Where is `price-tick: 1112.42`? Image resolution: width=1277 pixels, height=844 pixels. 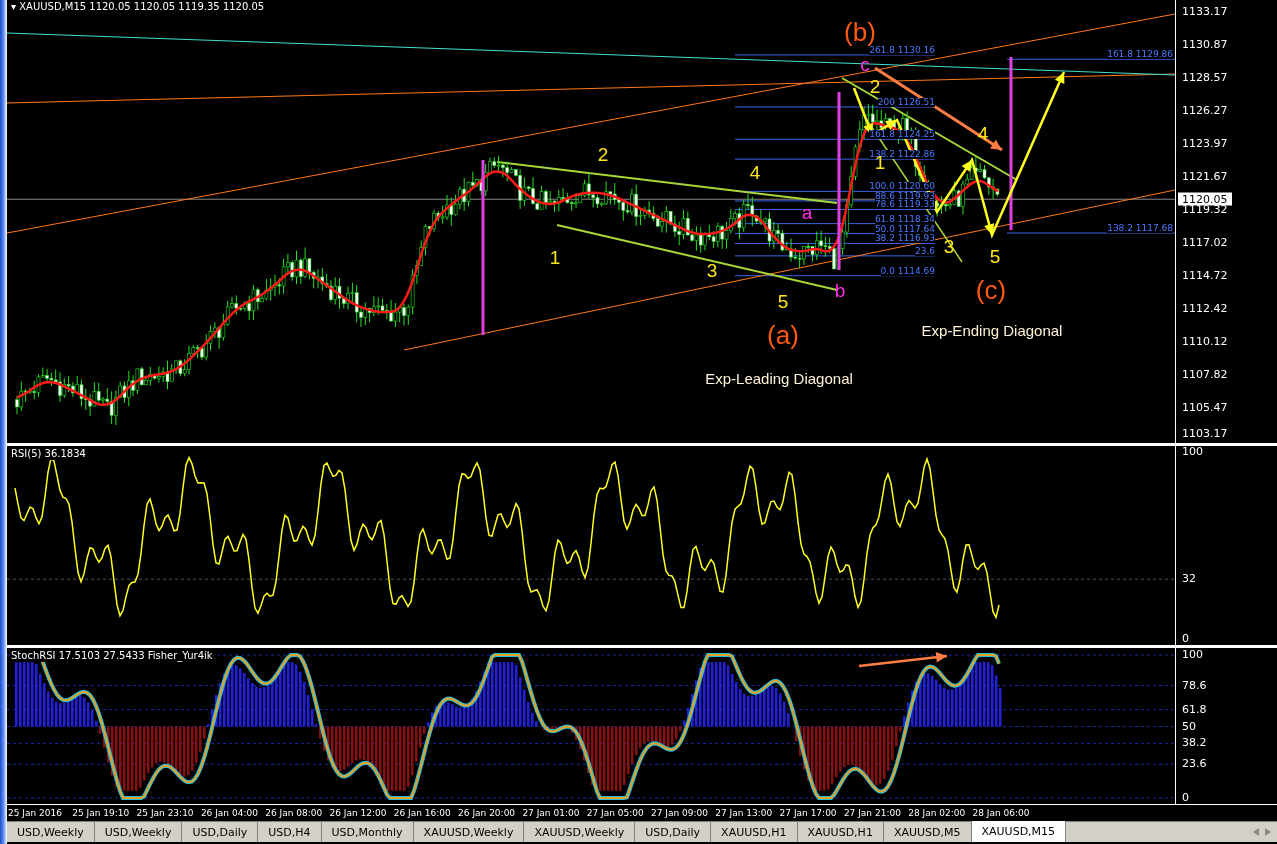 price-tick: 1112.42 is located at coordinates (1205, 309).